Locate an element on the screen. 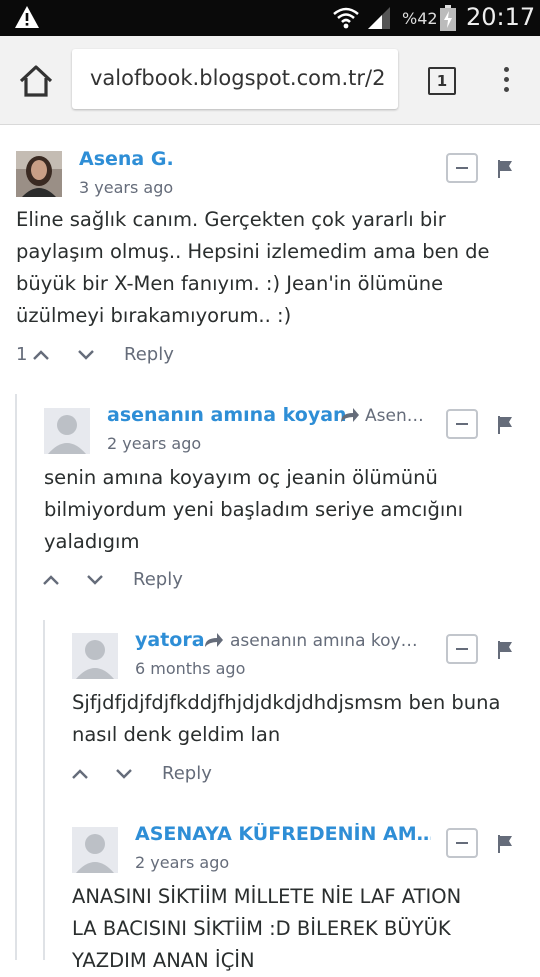  signal-icon is located at coordinates (379, 18).